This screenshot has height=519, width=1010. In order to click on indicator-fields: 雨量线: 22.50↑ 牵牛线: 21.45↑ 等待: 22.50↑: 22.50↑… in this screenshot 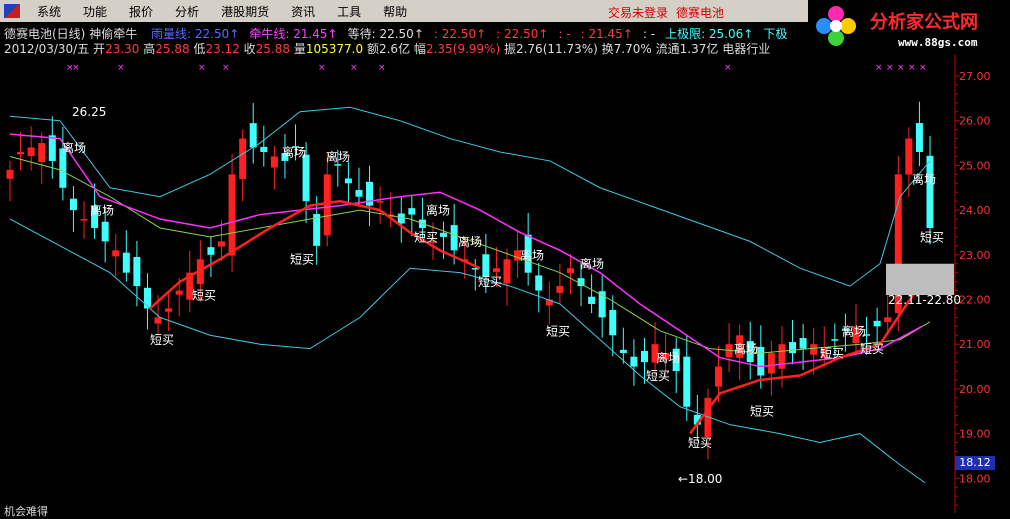, I will do `click(464, 34)`.